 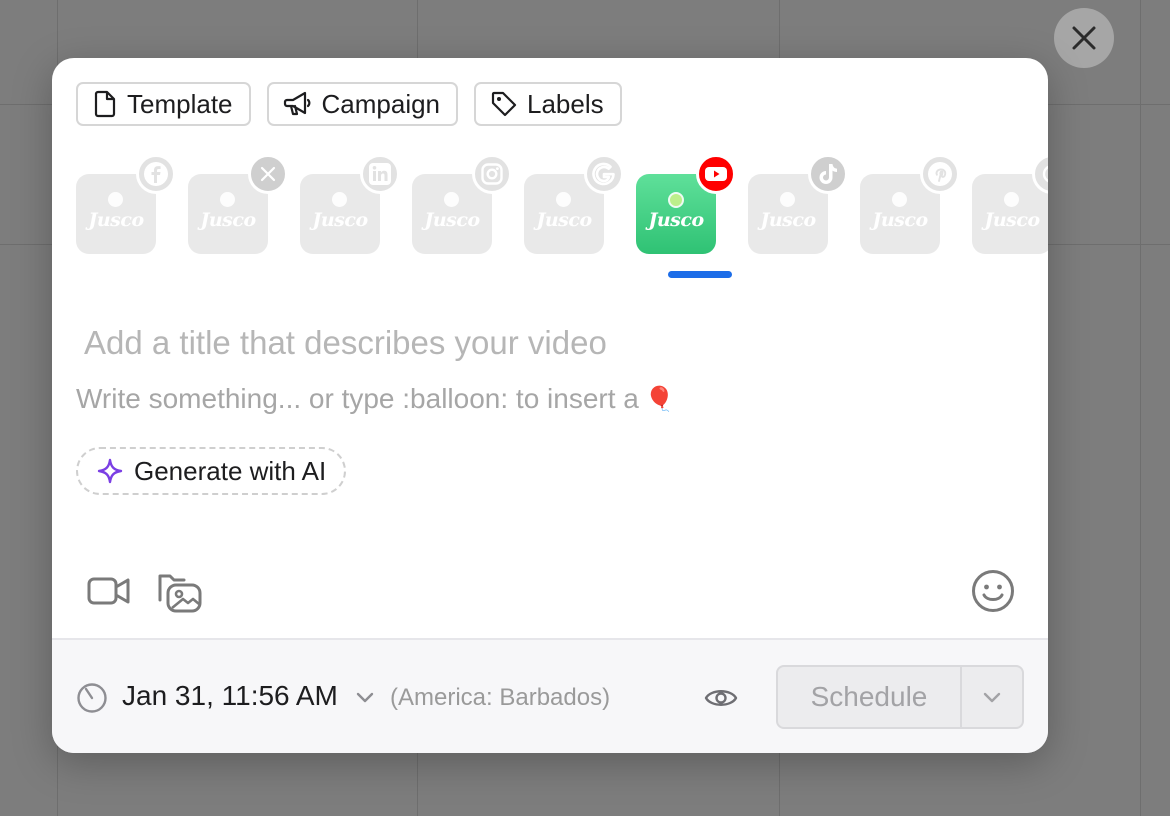 I want to click on profile-youtube: Jusco, so click(x=686, y=205).